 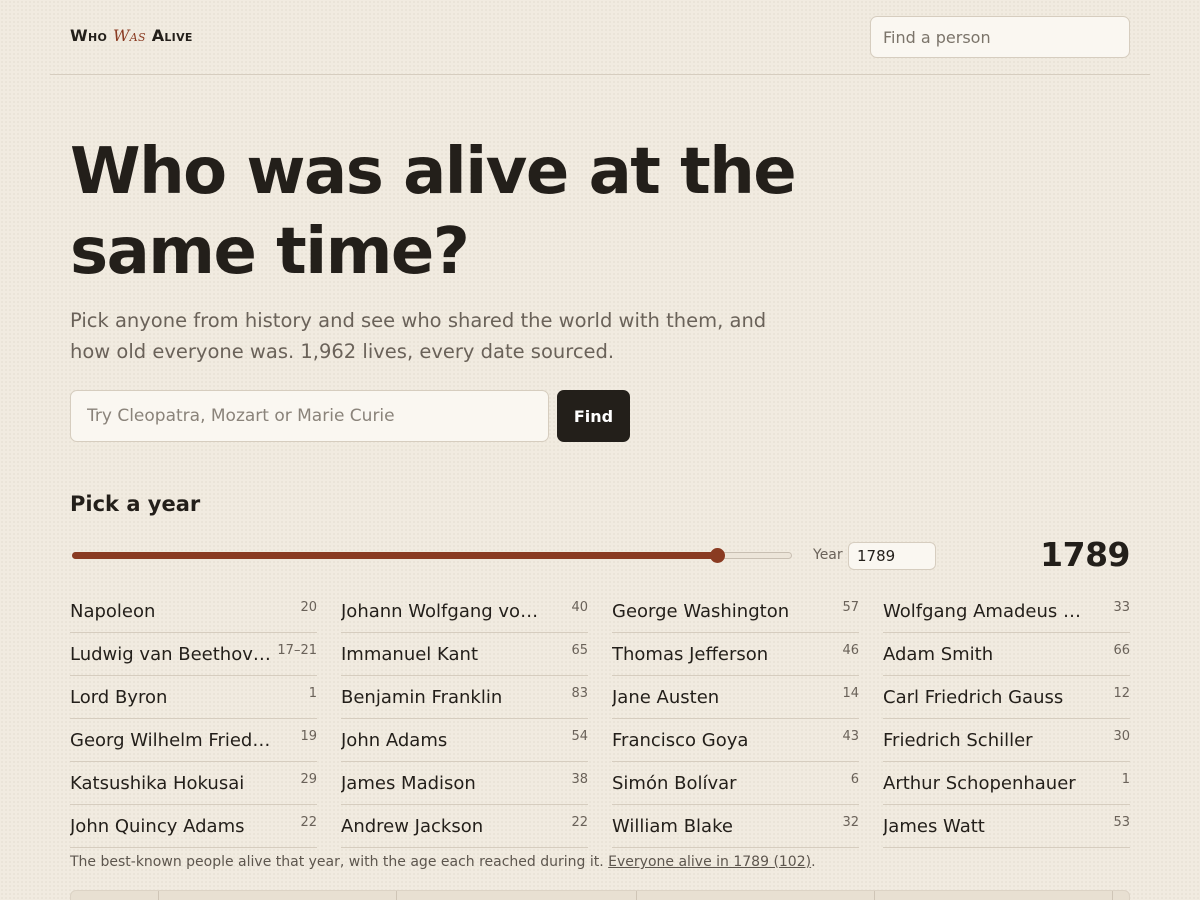 I want to click on year-input-label: Year, so click(x=828, y=555).